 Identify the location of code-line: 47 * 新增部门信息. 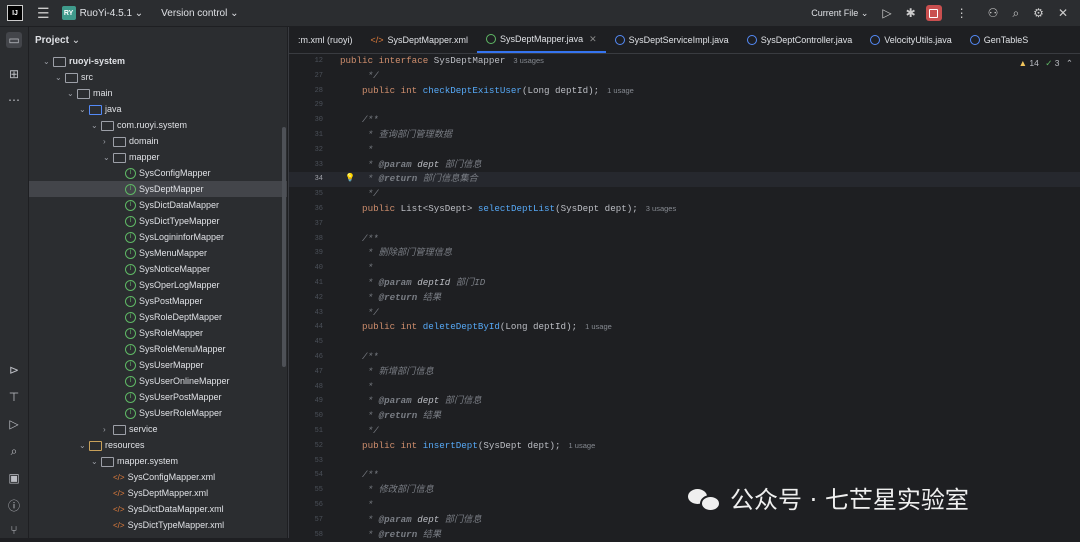
(684, 372).